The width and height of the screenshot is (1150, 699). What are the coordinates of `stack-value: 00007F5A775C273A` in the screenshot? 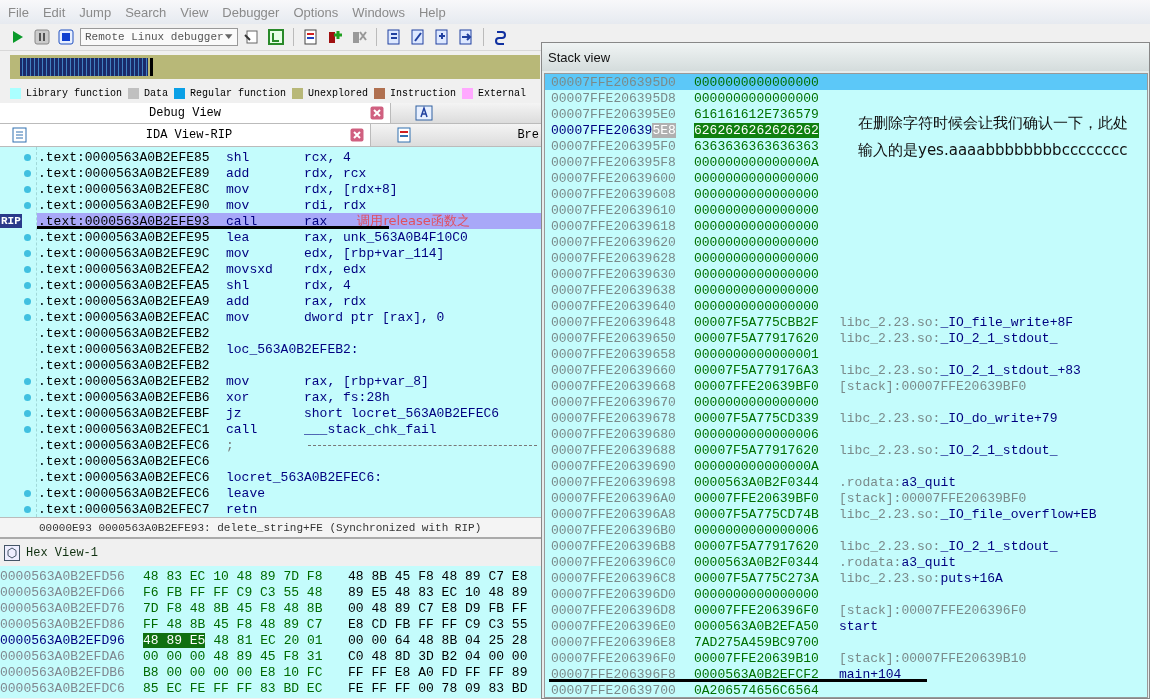 It's located at (756, 578).